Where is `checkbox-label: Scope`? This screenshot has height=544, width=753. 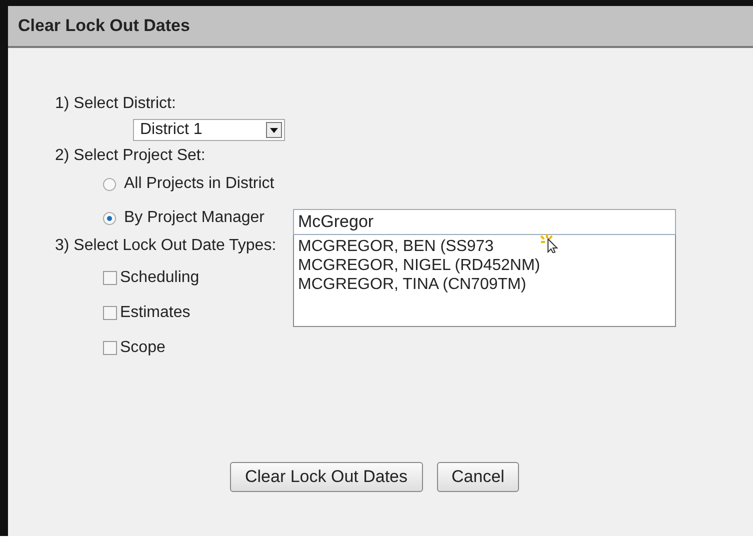 checkbox-label: Scope is located at coordinates (143, 348).